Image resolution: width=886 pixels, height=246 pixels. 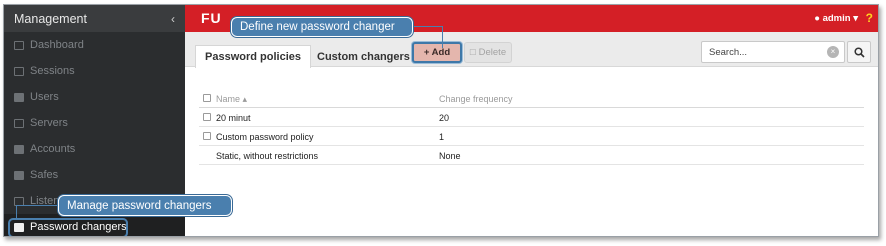 What do you see at coordinates (207, 98) in the screenshot?
I see `select-all-checkbox` at bounding box center [207, 98].